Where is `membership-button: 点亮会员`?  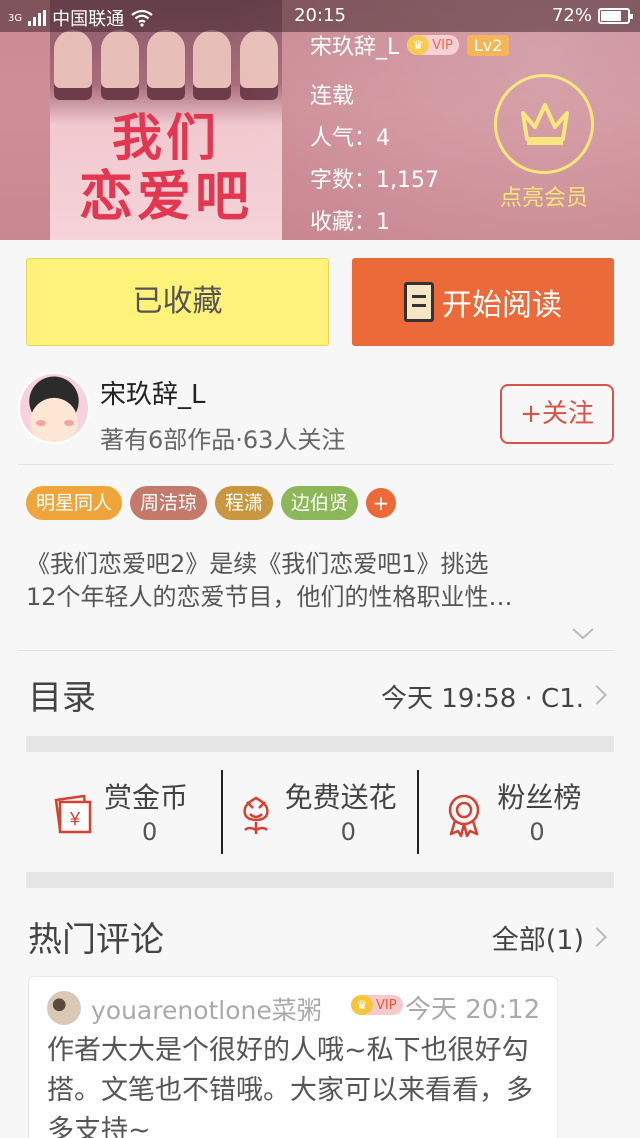
membership-button: 点亮会员 is located at coordinates (544, 143).